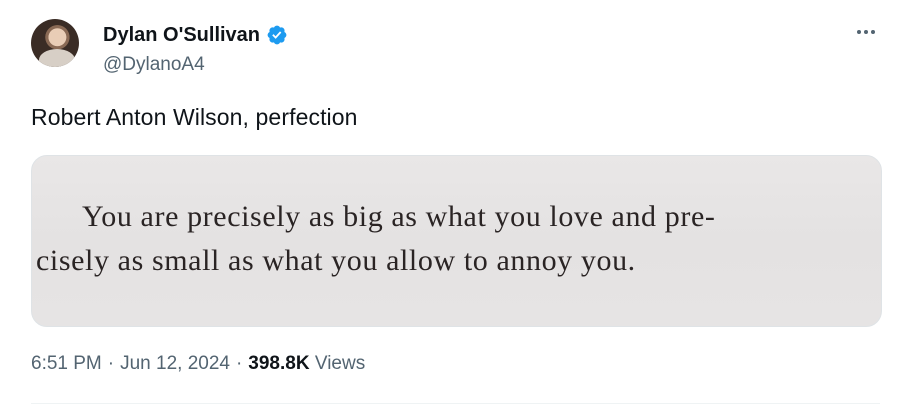 The width and height of the screenshot is (916, 406). Describe the element at coordinates (279, 363) in the screenshot. I see `views-count: 398.8K` at that location.